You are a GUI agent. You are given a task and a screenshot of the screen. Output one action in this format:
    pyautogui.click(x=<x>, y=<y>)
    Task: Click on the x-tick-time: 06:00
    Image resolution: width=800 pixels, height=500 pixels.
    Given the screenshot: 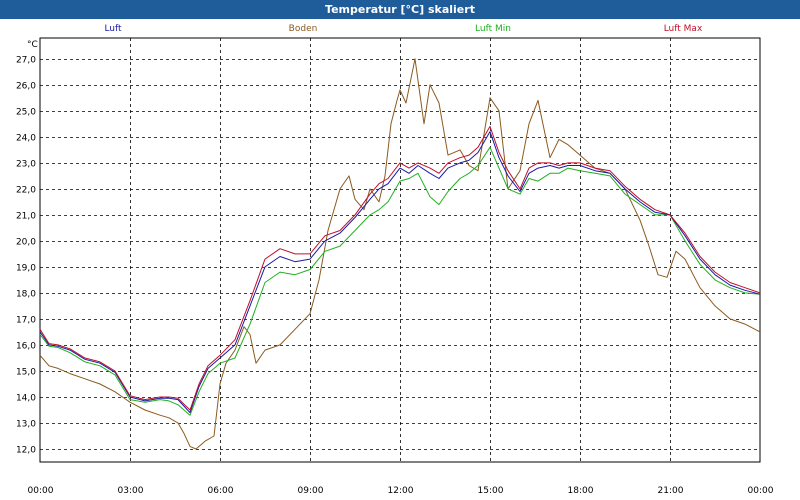 What is the action you would take?
    pyautogui.click(x=221, y=491)
    